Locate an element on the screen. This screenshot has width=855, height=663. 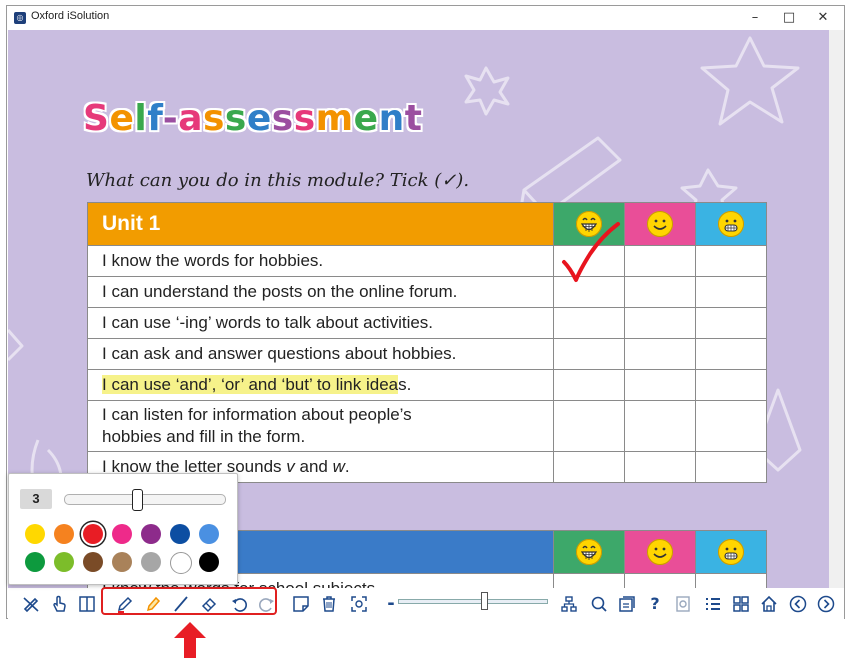
search-zoom-icon is located at coordinates (599, 604).